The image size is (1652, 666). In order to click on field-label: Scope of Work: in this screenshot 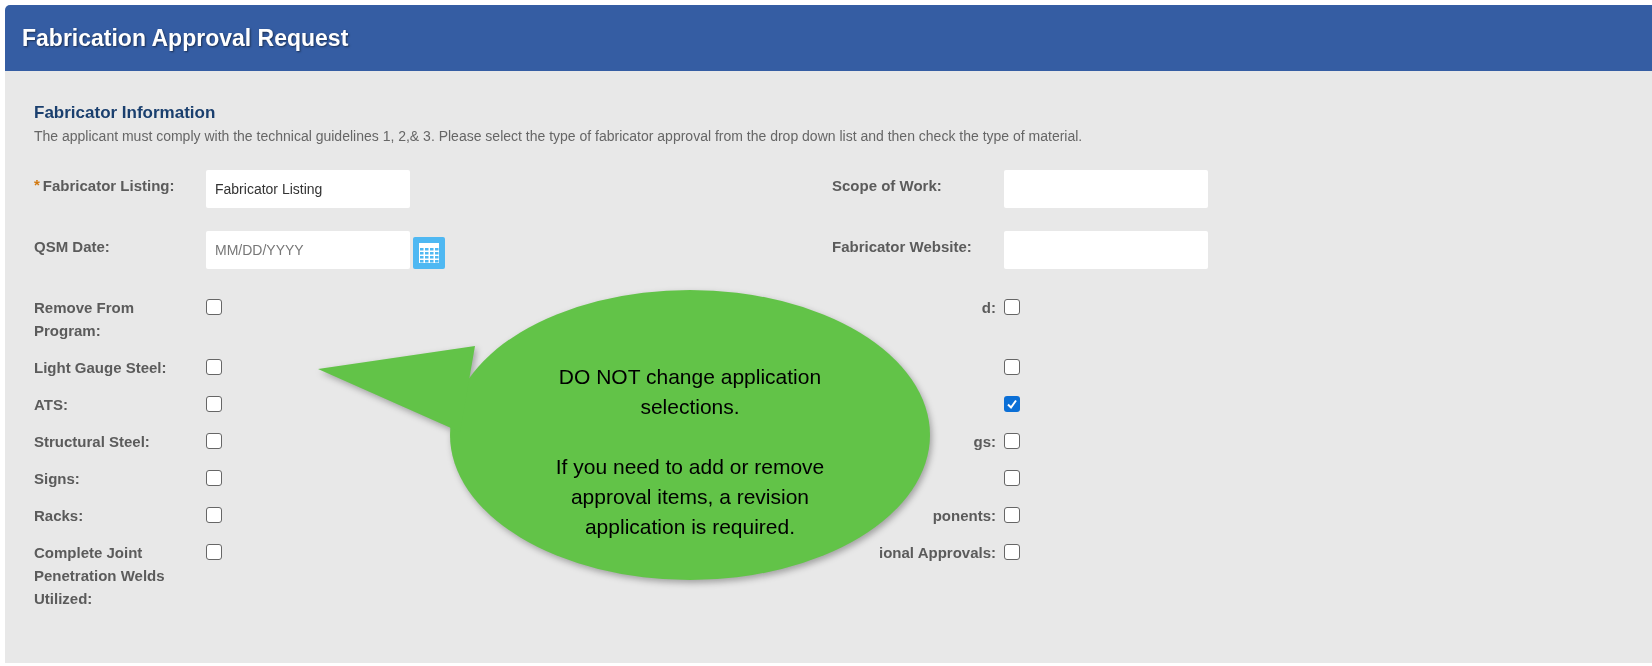, I will do `click(887, 186)`.